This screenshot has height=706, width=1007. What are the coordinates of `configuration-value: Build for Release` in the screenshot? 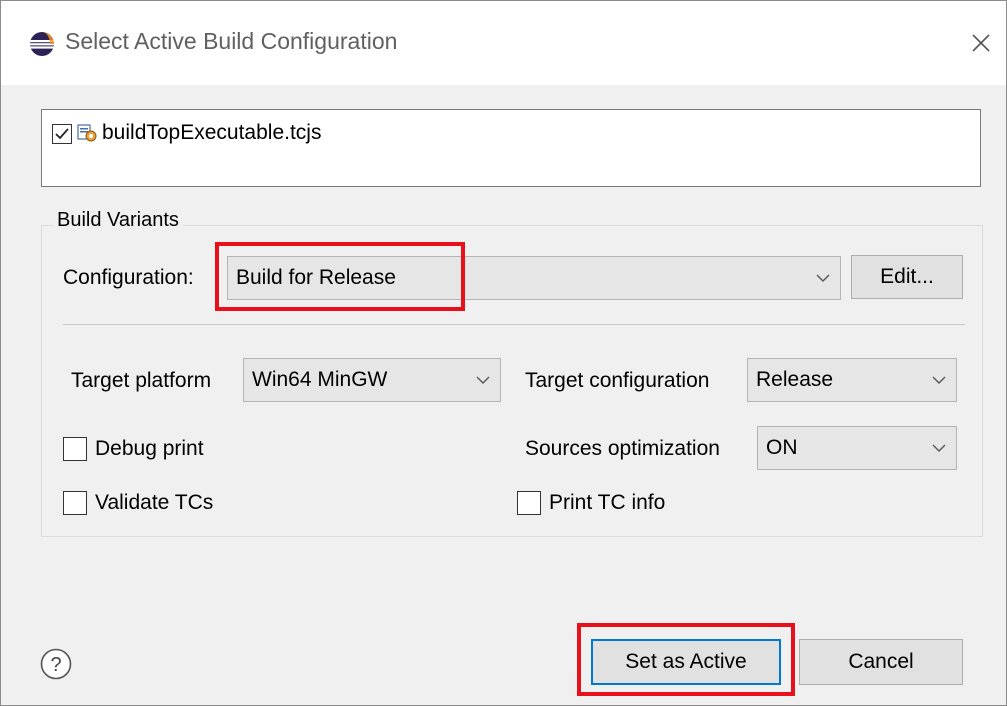 It's located at (316, 277).